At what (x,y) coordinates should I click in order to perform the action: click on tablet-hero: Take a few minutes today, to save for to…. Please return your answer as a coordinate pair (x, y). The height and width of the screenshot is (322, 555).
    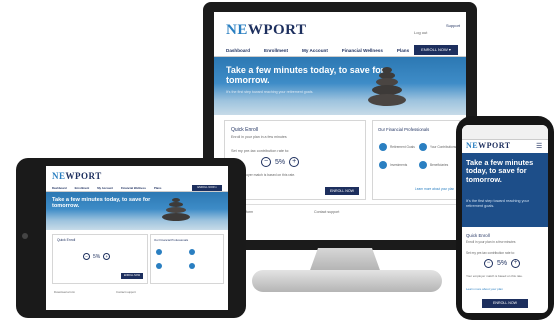
    Looking at the image, I should click on (137, 211).